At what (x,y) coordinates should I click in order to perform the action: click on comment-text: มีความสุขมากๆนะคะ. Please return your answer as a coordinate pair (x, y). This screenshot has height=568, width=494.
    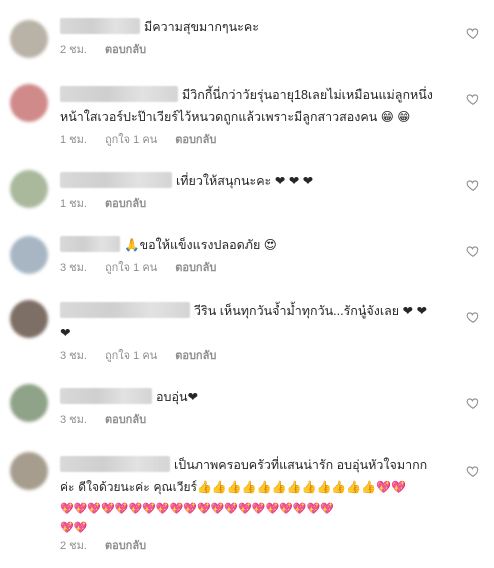
    Looking at the image, I should click on (257, 27).